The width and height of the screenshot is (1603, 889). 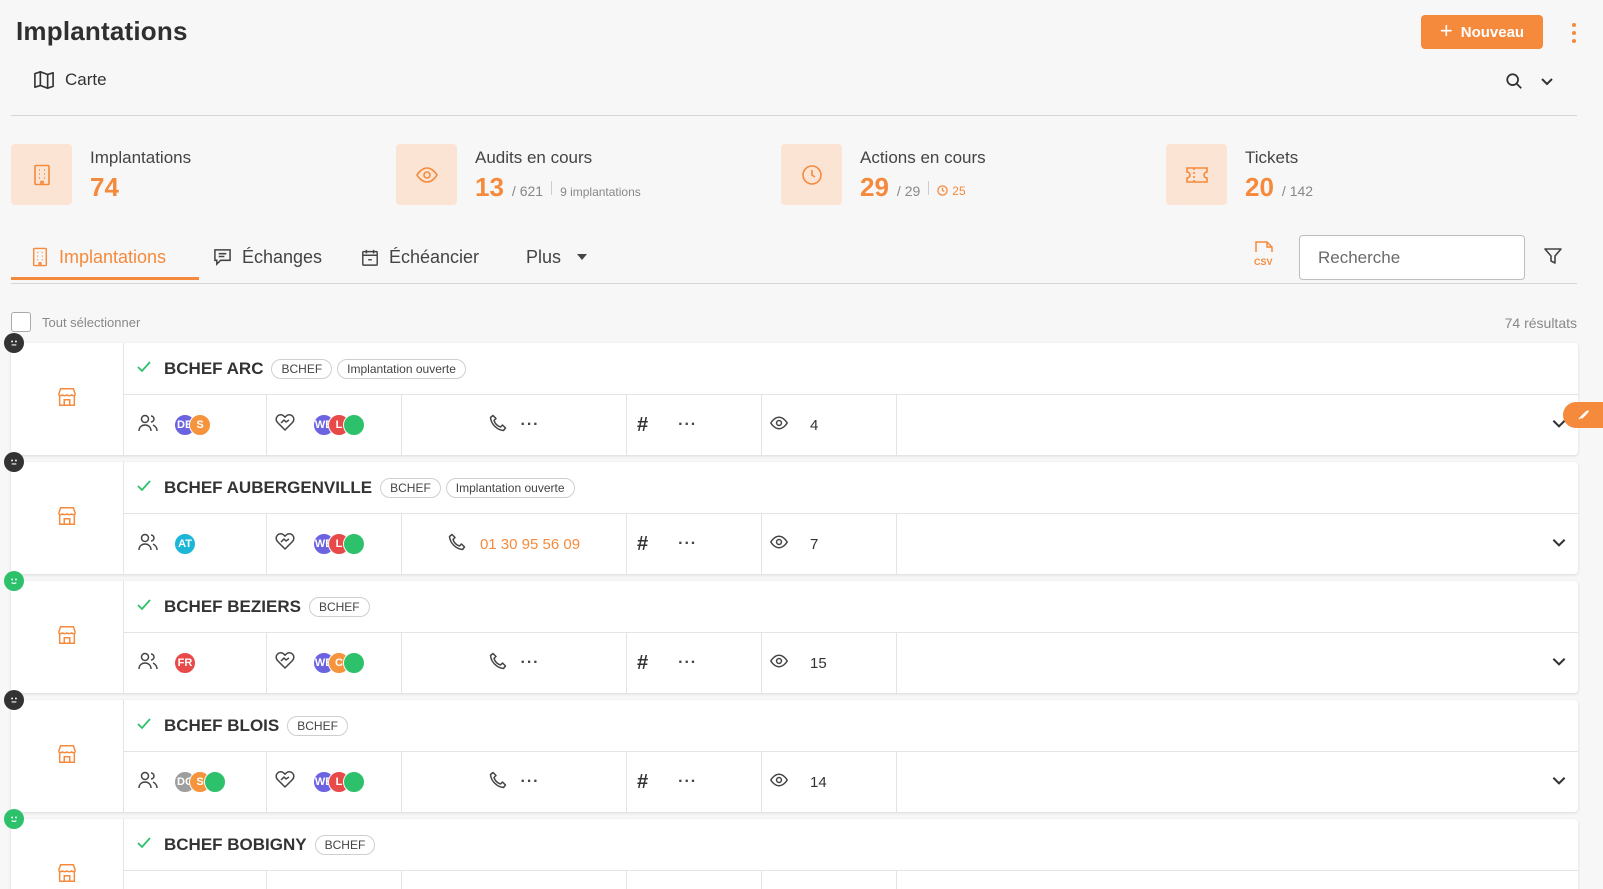 What do you see at coordinates (1553, 256) in the screenshot?
I see `filter-icon` at bounding box center [1553, 256].